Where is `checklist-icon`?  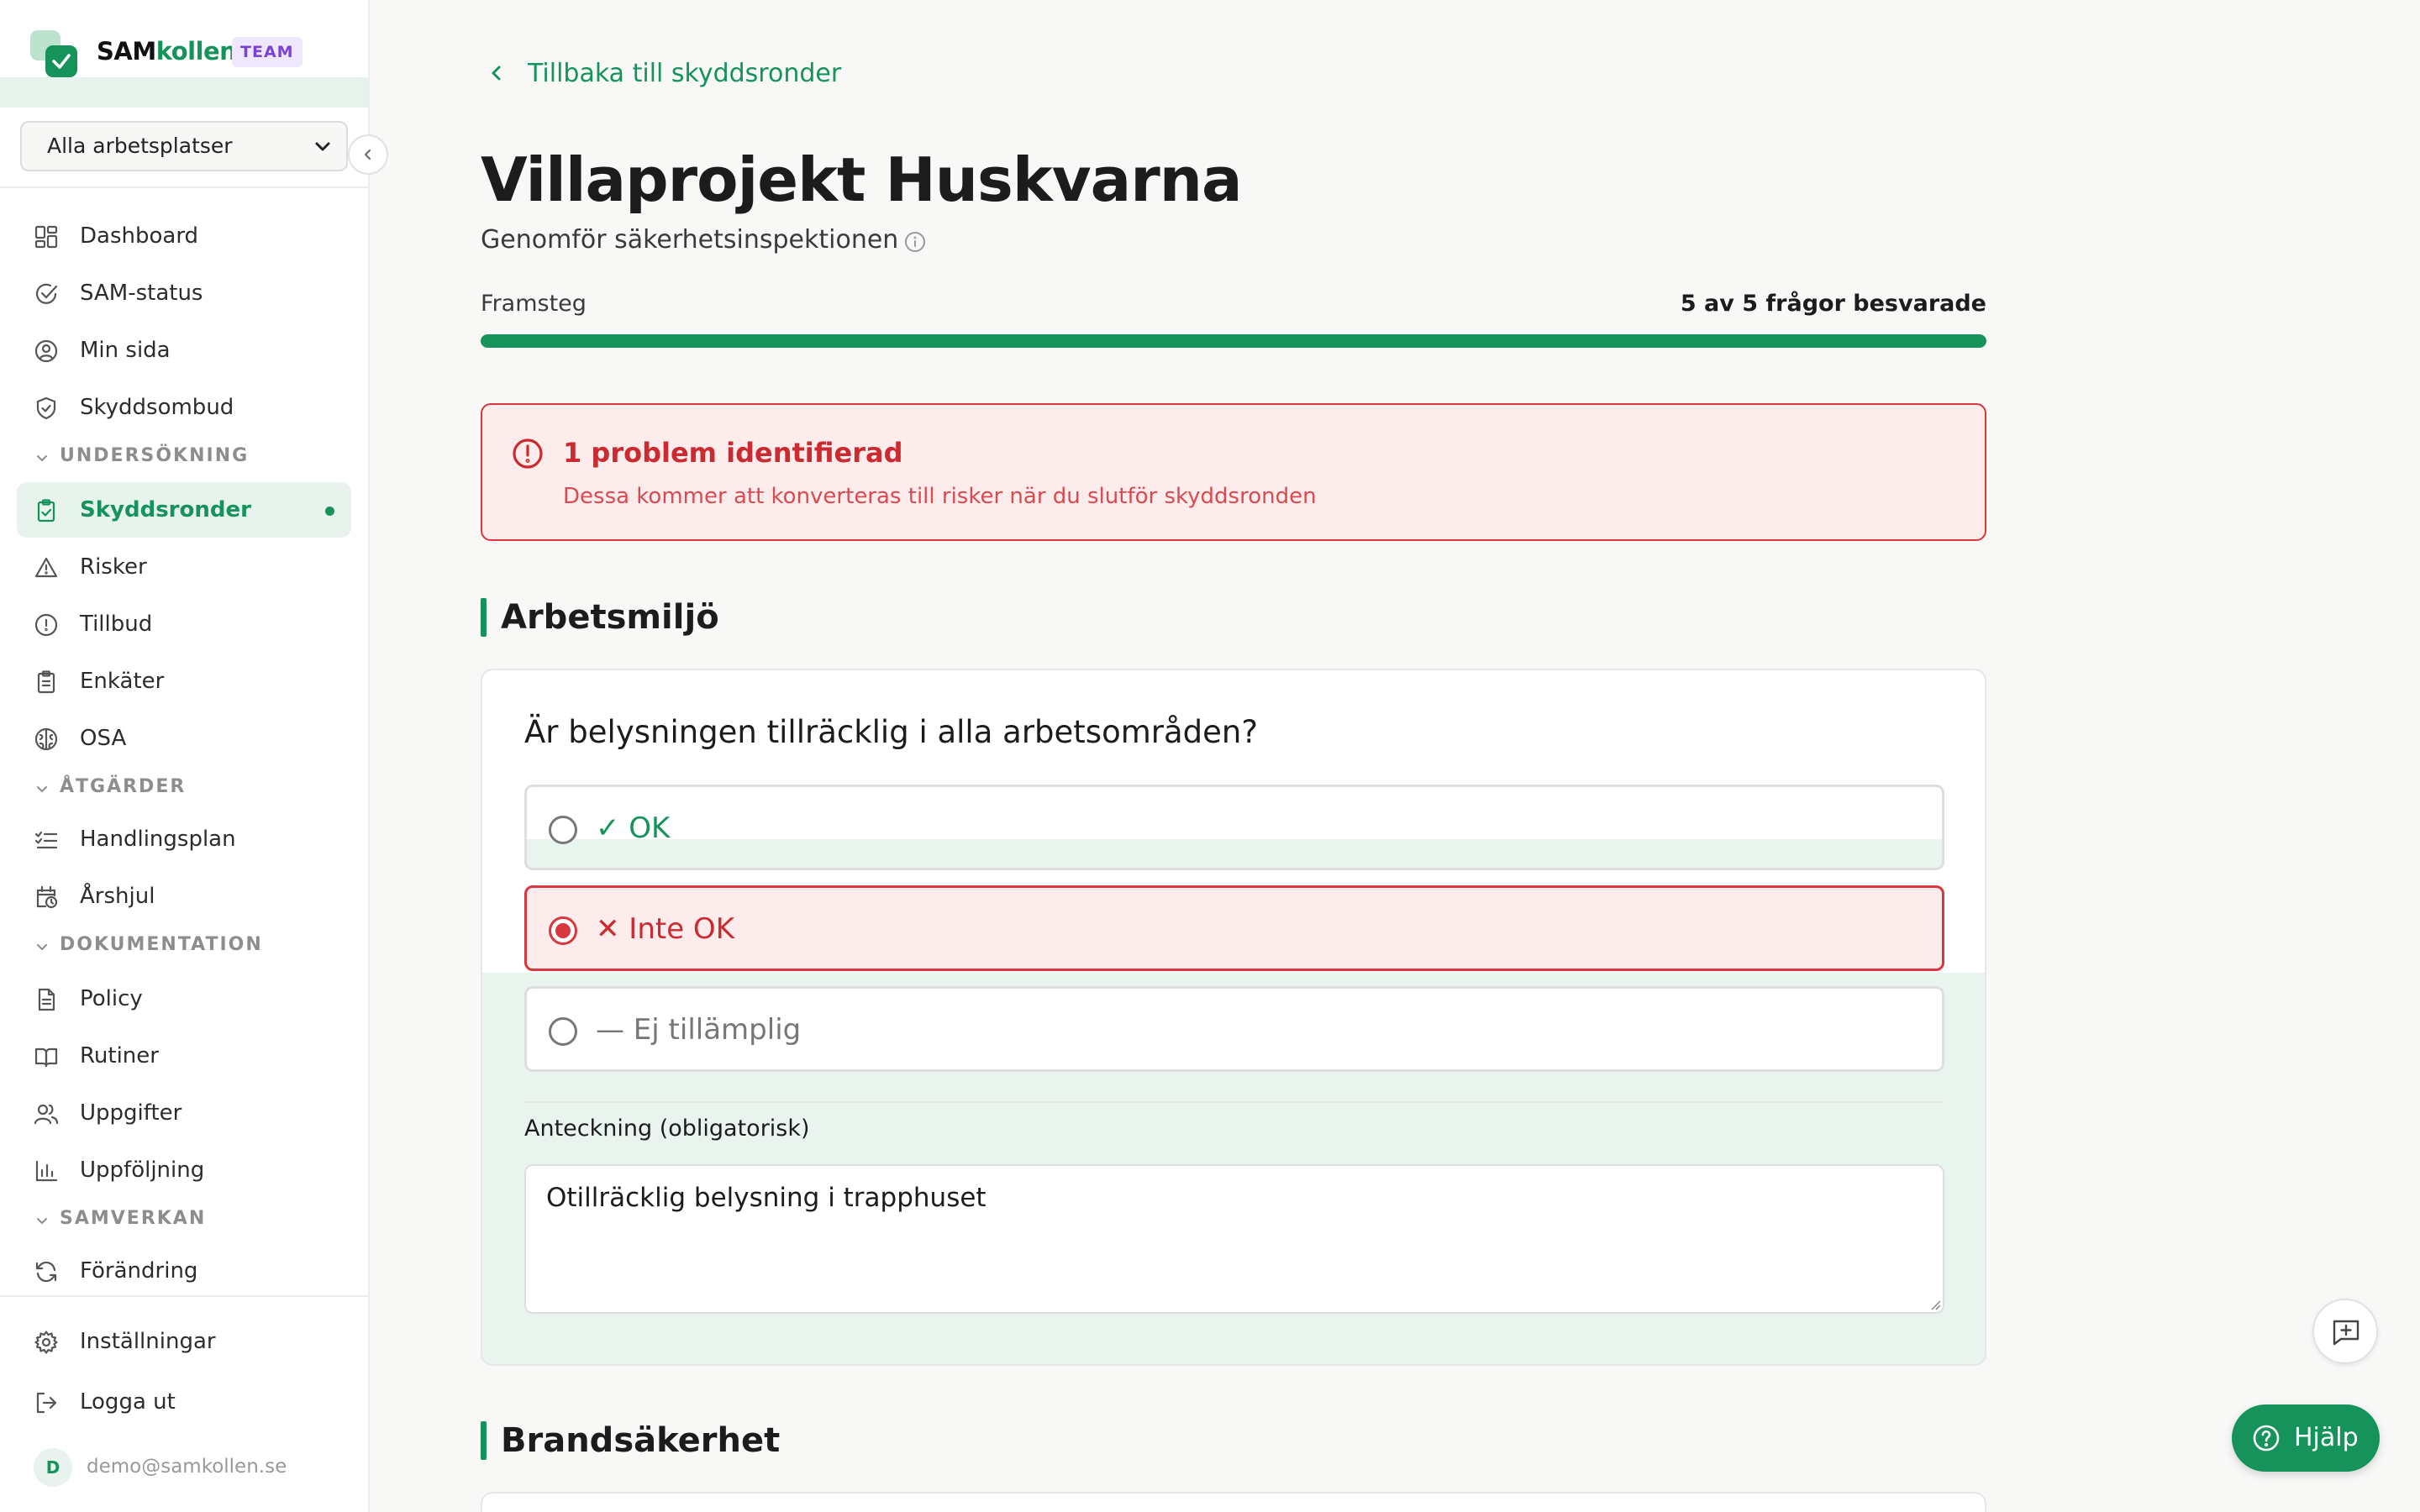 checklist-icon is located at coordinates (46, 840).